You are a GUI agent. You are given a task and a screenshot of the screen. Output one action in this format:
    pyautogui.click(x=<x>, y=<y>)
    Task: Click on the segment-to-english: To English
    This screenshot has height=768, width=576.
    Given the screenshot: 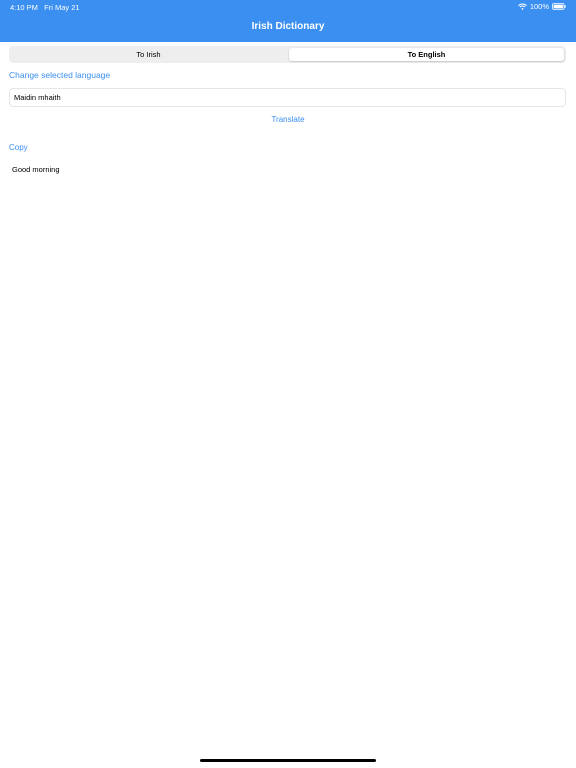 What is the action you would take?
    pyautogui.click(x=426, y=54)
    